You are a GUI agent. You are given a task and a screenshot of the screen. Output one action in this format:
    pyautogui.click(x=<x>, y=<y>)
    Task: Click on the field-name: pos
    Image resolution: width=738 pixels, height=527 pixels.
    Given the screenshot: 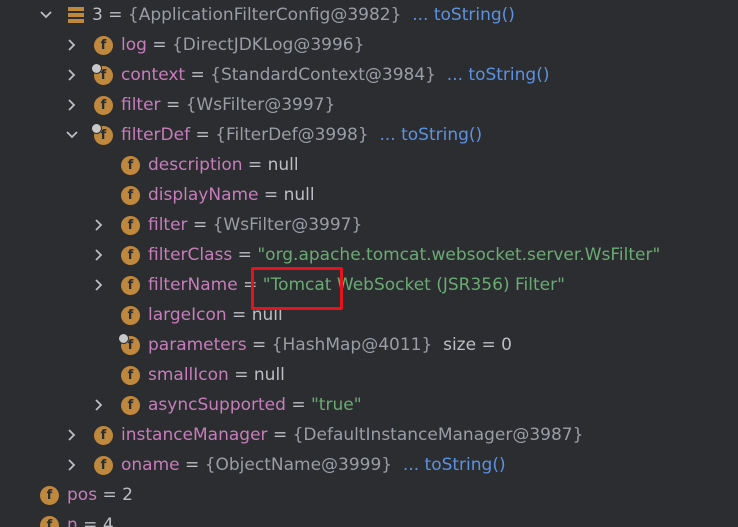 What is the action you would take?
    pyautogui.click(x=82, y=495)
    